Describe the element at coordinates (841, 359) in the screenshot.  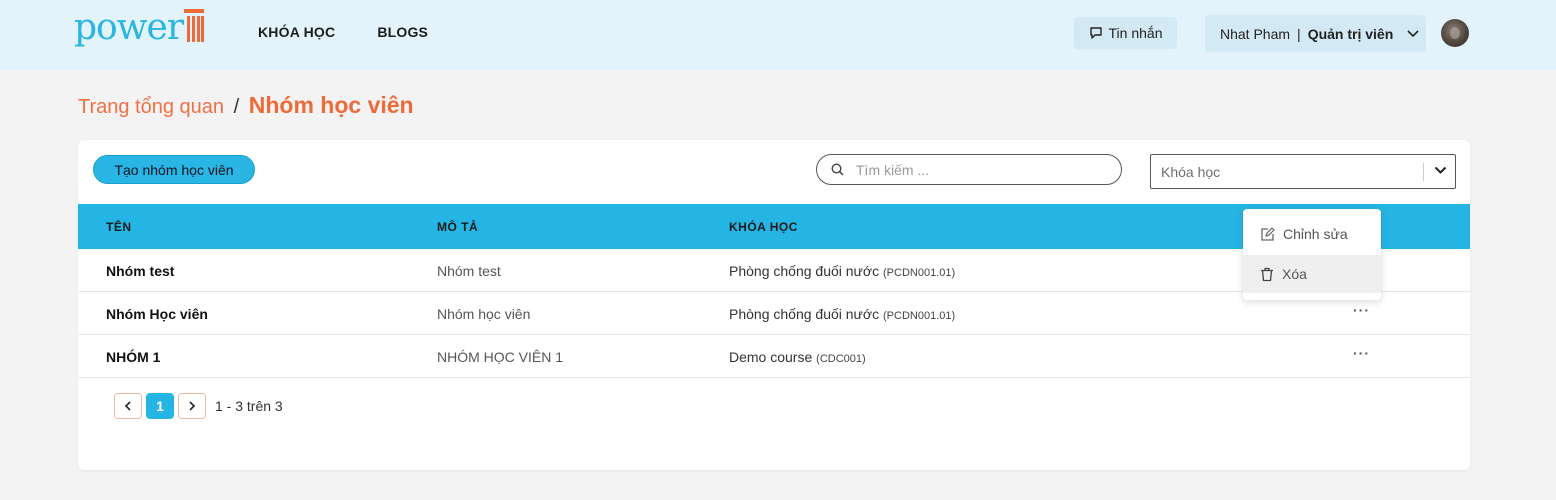
I see `course-code: (CDC001)` at that location.